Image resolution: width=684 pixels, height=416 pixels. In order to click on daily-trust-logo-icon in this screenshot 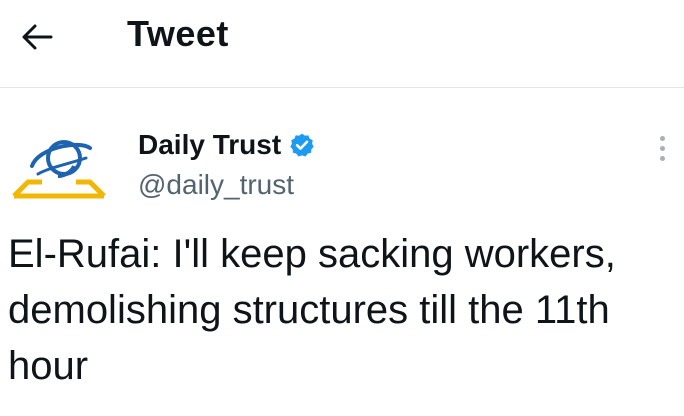, I will do `click(59, 169)`.